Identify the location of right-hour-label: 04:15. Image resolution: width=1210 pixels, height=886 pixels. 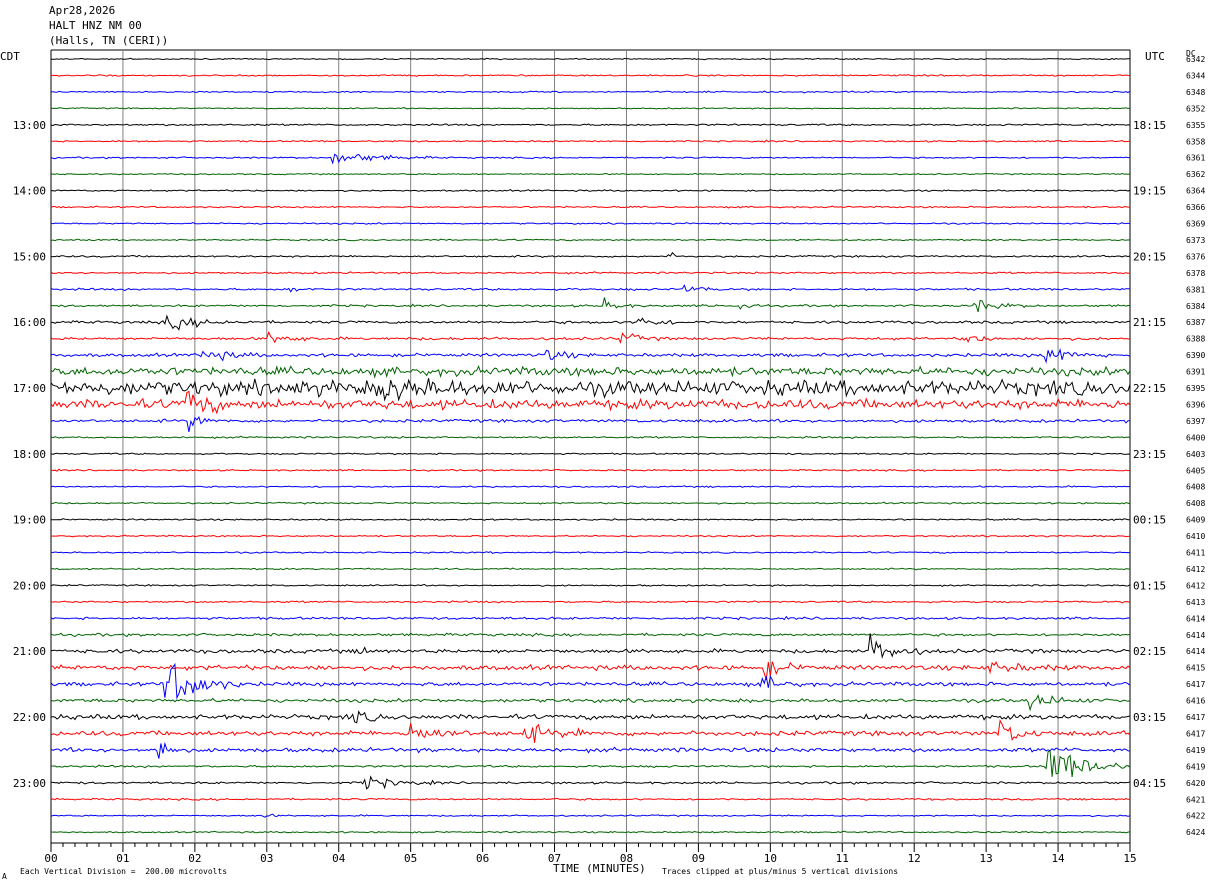
(1149, 783).